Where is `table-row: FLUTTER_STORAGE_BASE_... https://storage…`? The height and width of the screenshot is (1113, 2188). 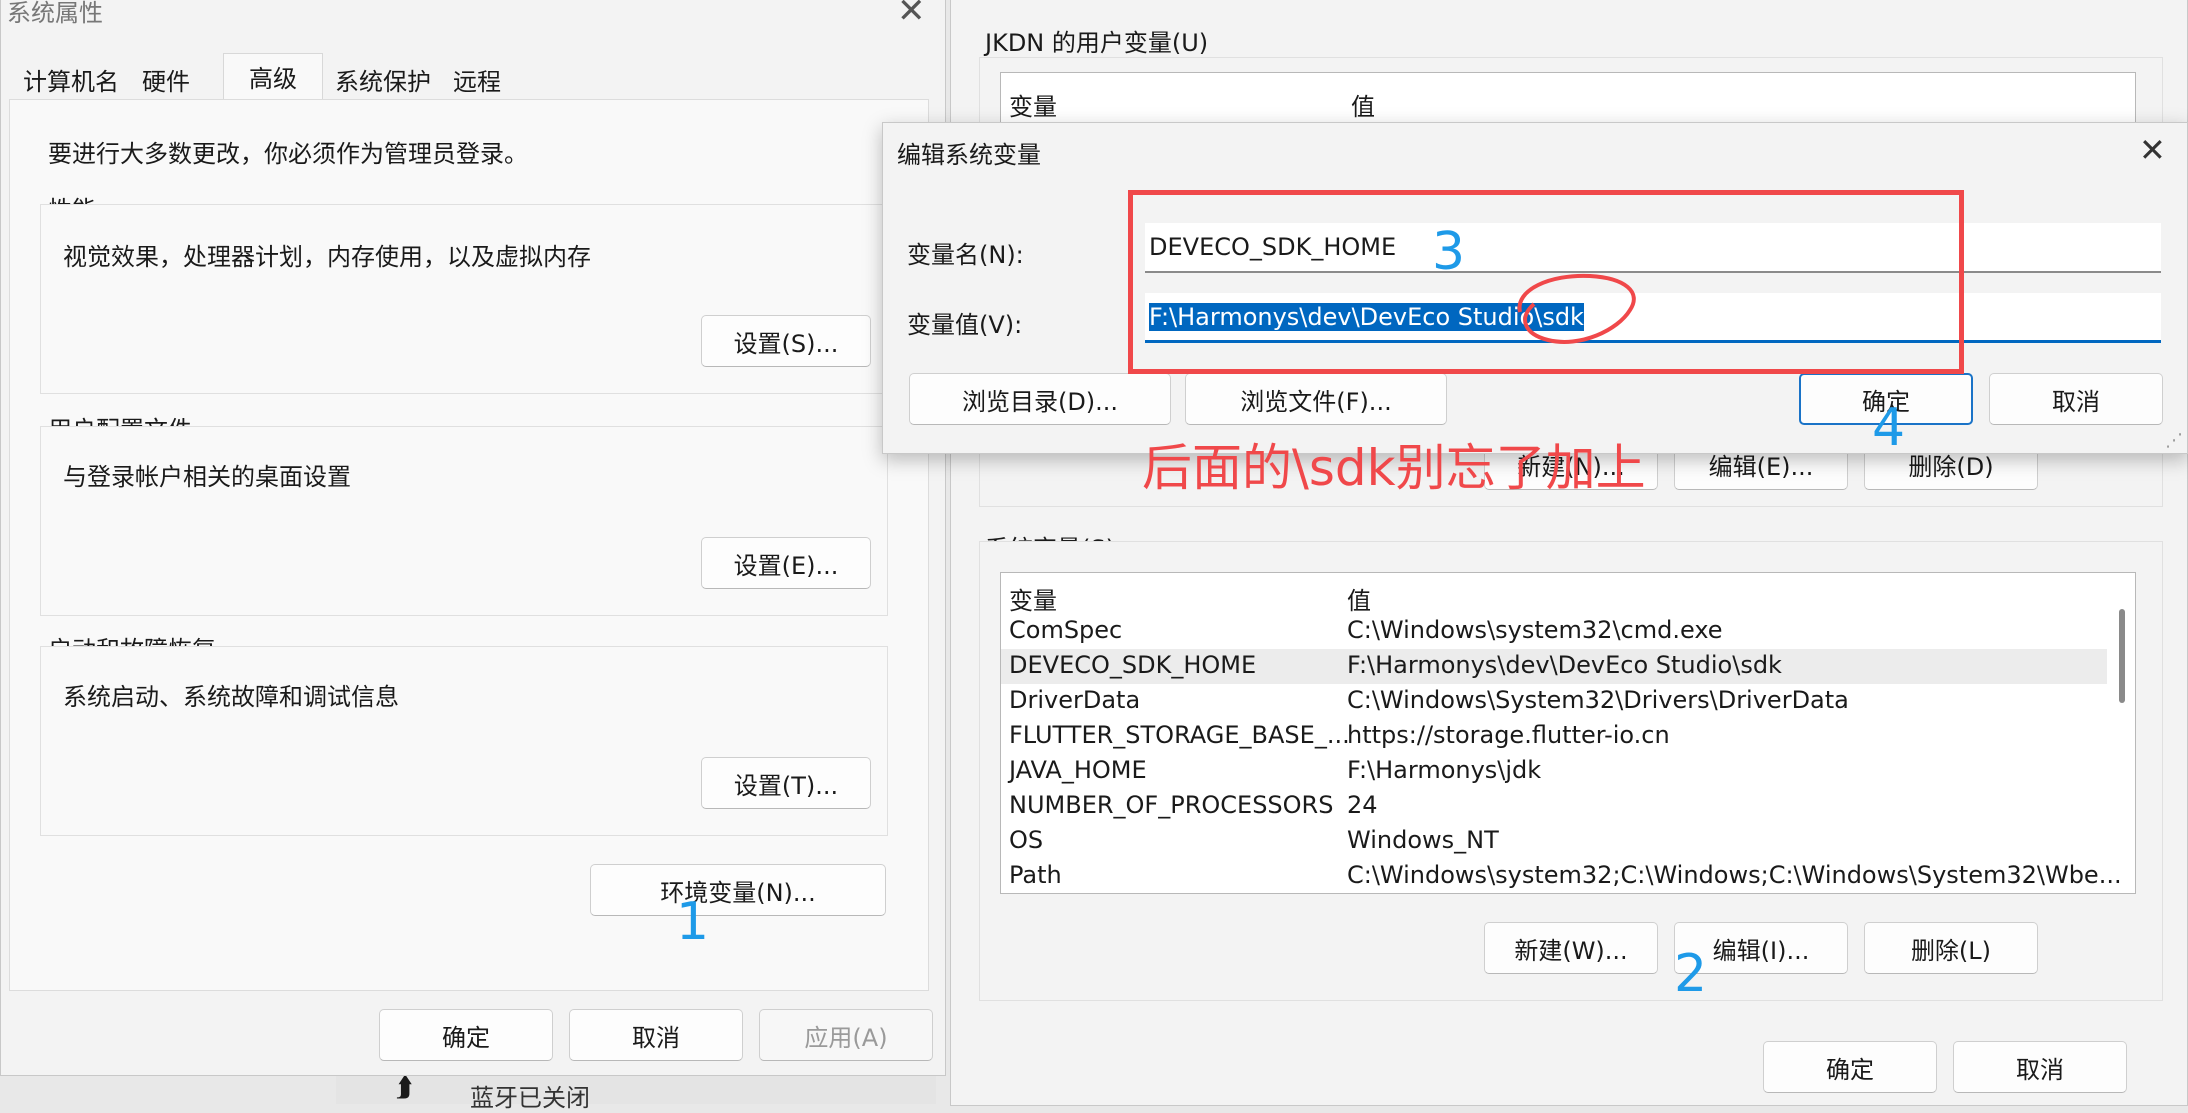 table-row: FLUTTER_STORAGE_BASE_... https://storage… is located at coordinates (1554, 736).